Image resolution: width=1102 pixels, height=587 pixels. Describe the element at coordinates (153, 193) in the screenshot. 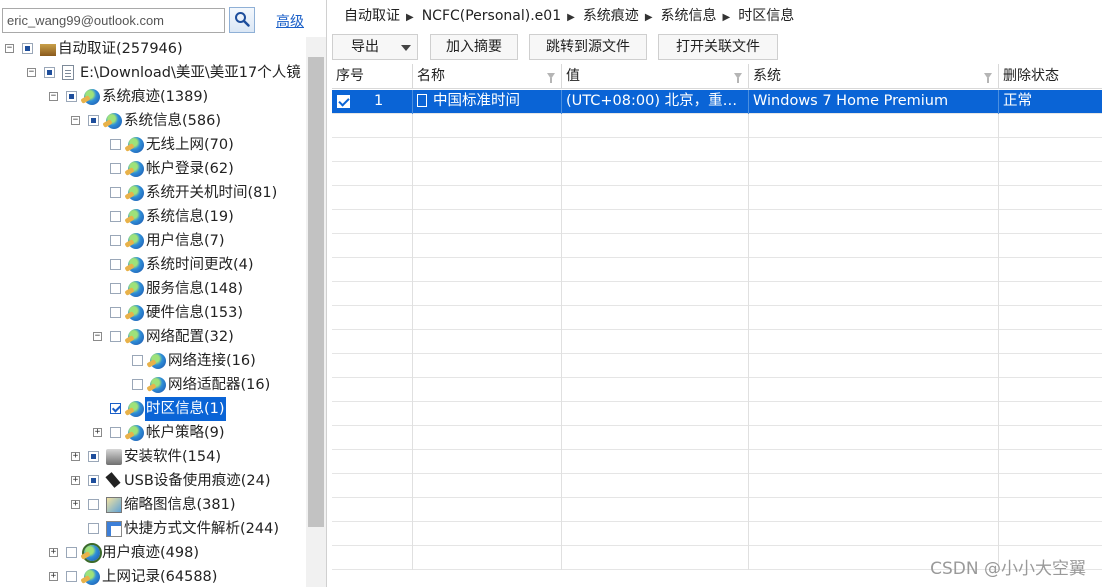

I see `tree-node: 系统开关机时间(81)` at that location.